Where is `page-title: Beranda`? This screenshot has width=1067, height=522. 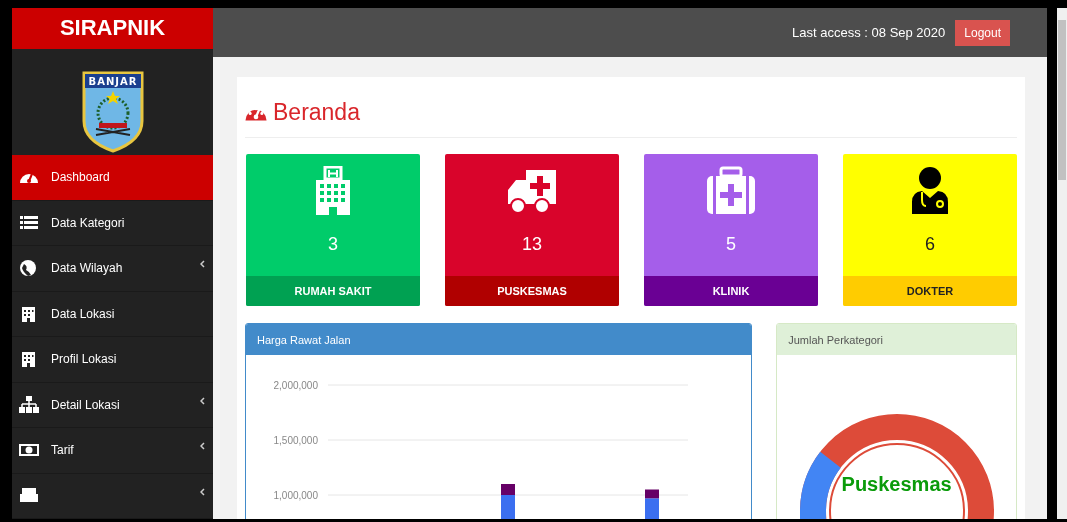
page-title: Beranda is located at coordinates (316, 112).